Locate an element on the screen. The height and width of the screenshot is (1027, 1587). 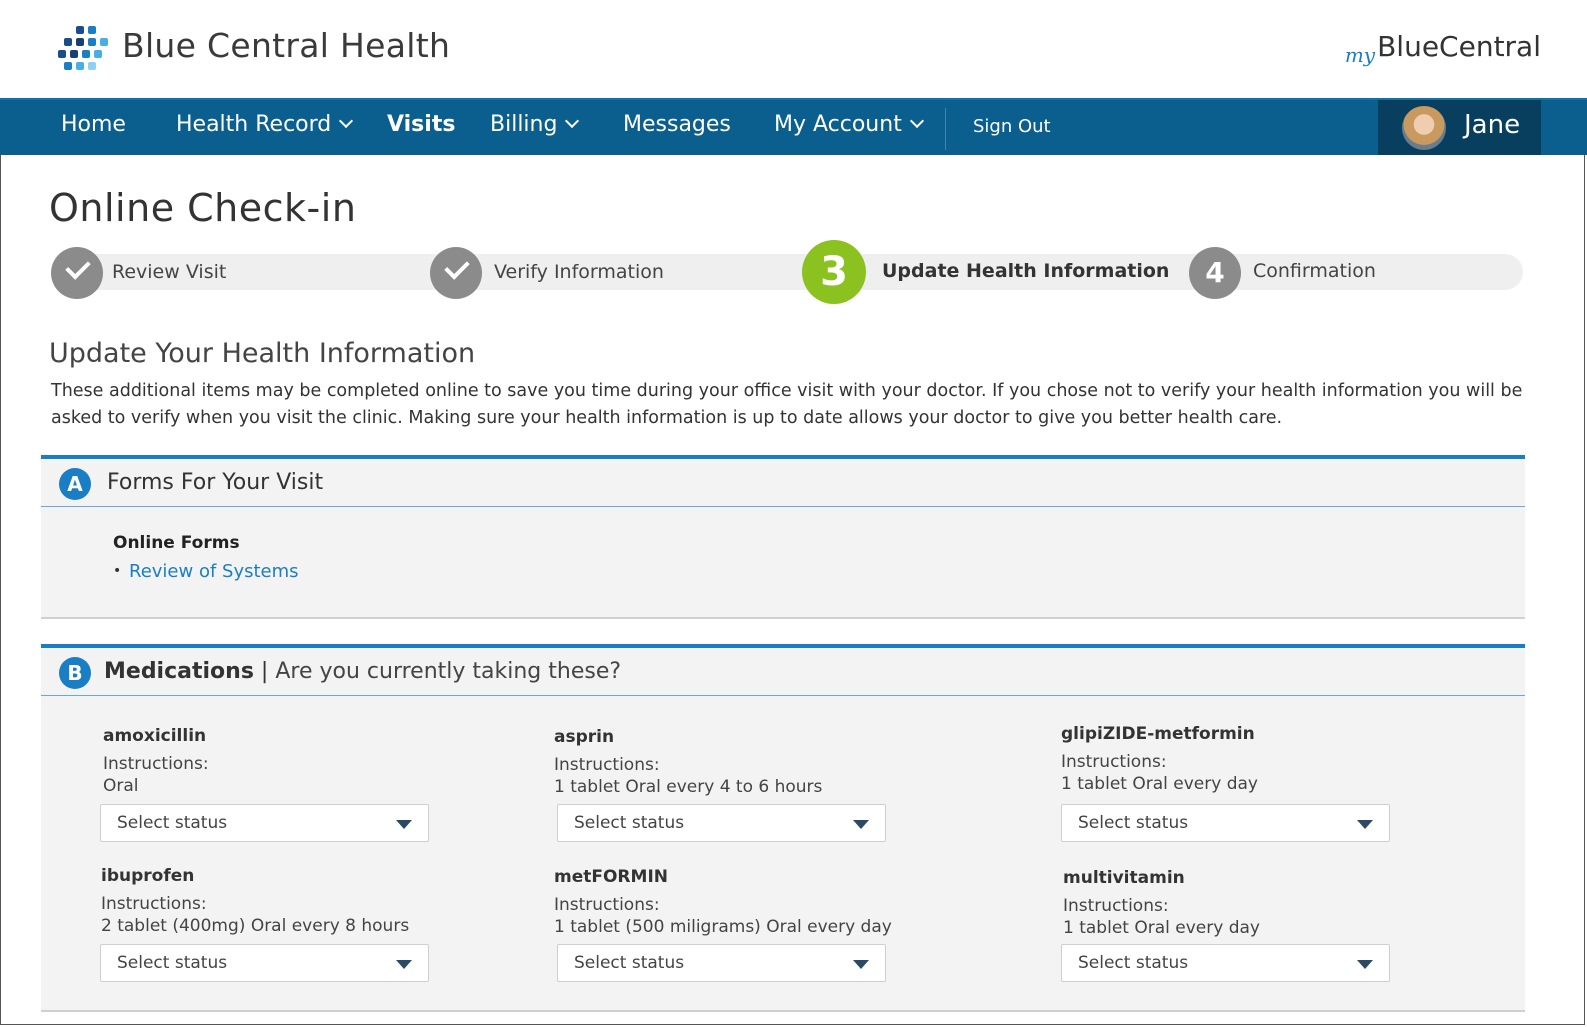
nav-my-account-label: My Account is located at coordinates (838, 124).